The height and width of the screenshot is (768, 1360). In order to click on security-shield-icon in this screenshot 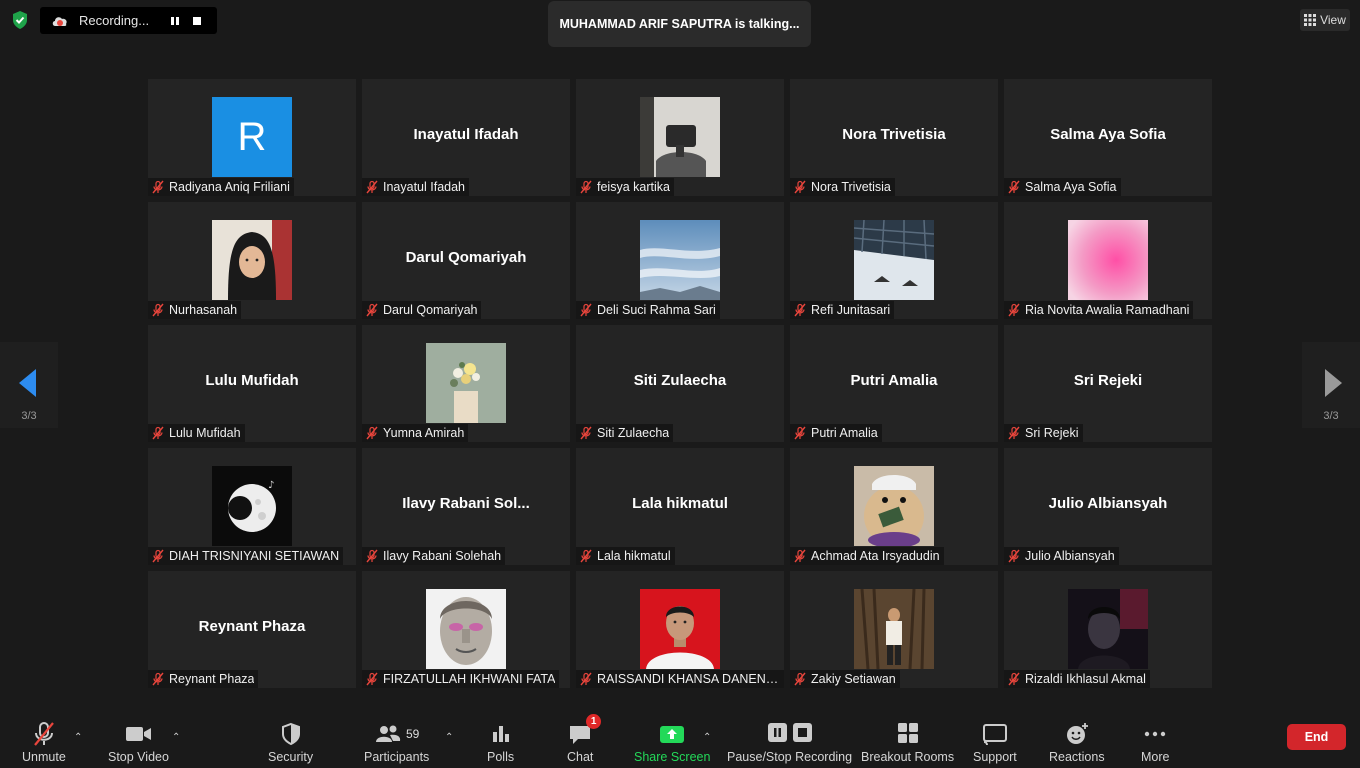, I will do `click(20, 20)`.